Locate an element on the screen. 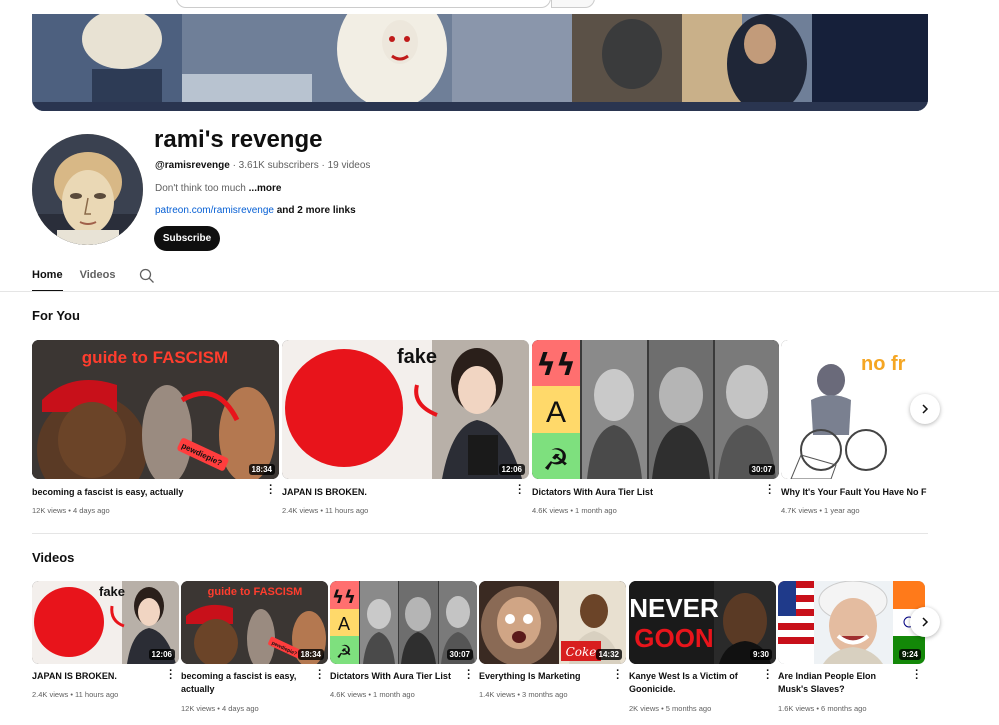 The width and height of the screenshot is (999, 725). video-thumbnail: Coke 14:32 is located at coordinates (552, 622).